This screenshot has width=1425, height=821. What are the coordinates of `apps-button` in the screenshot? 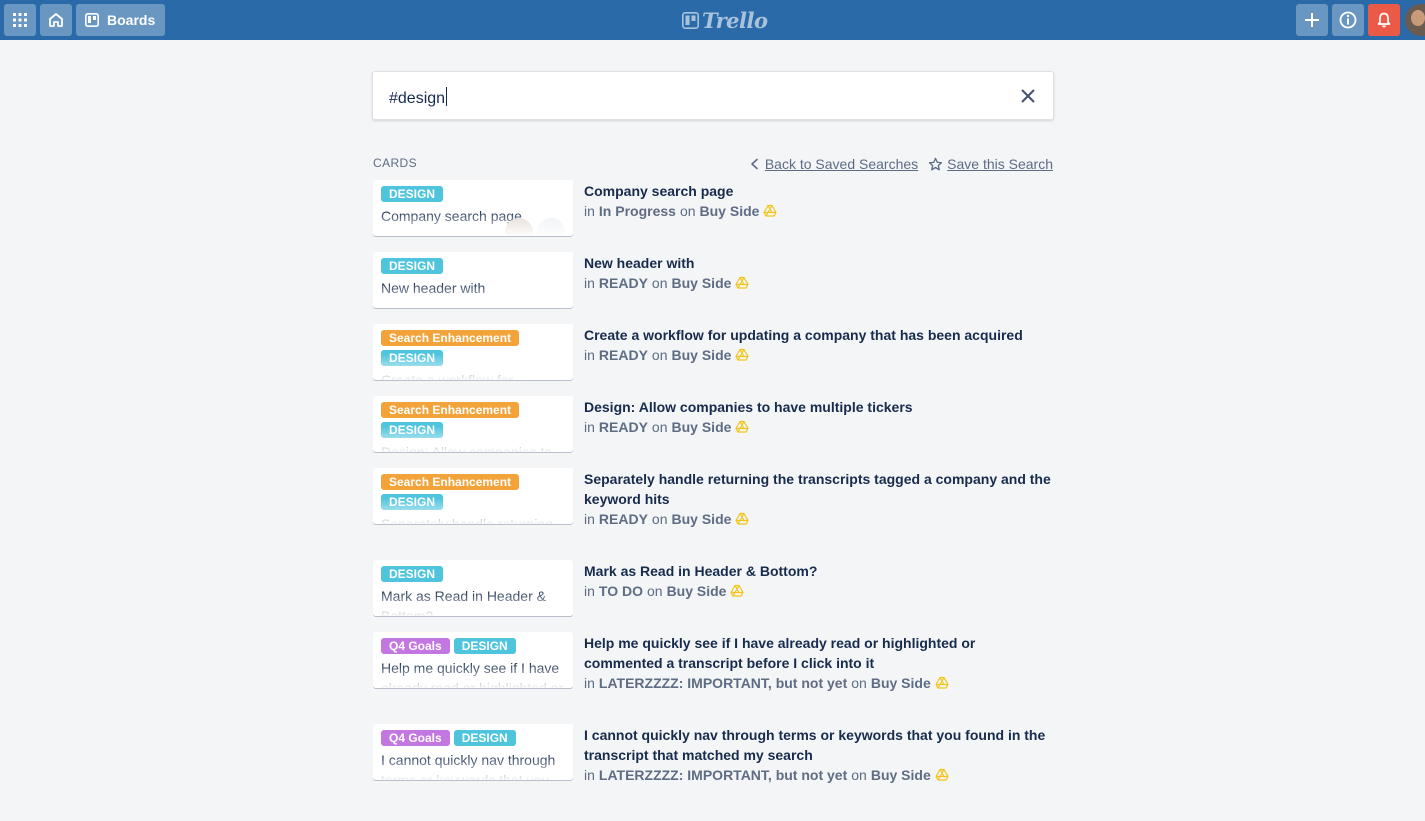 It's located at (20, 20).